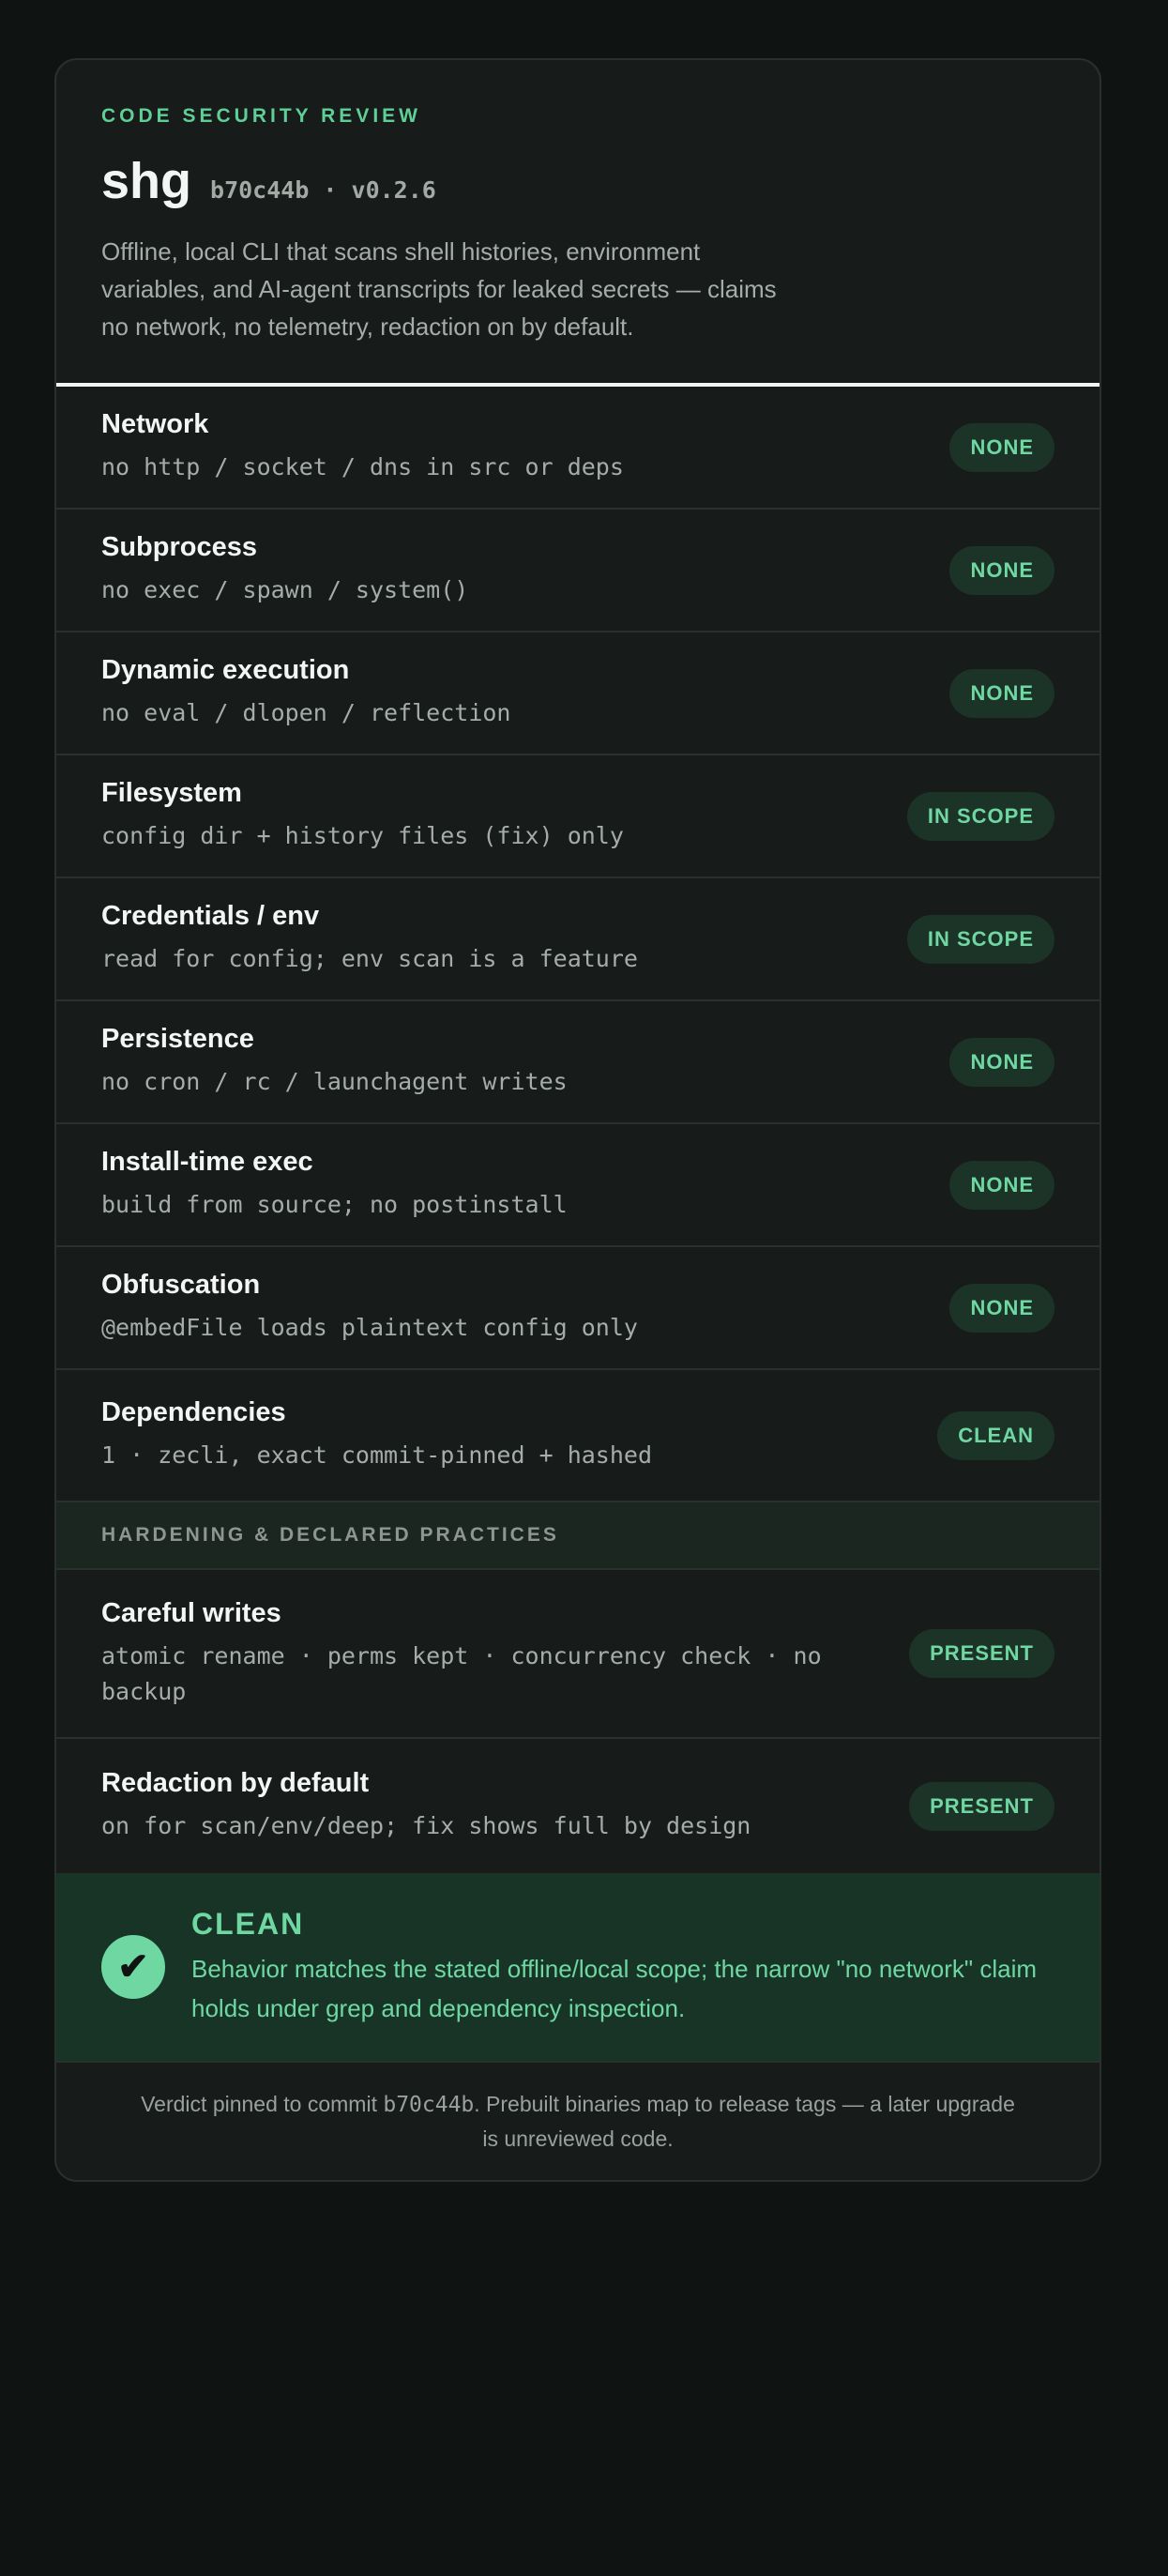  I want to click on title-row: shg b70c44b · v0.2.6, so click(577, 181).